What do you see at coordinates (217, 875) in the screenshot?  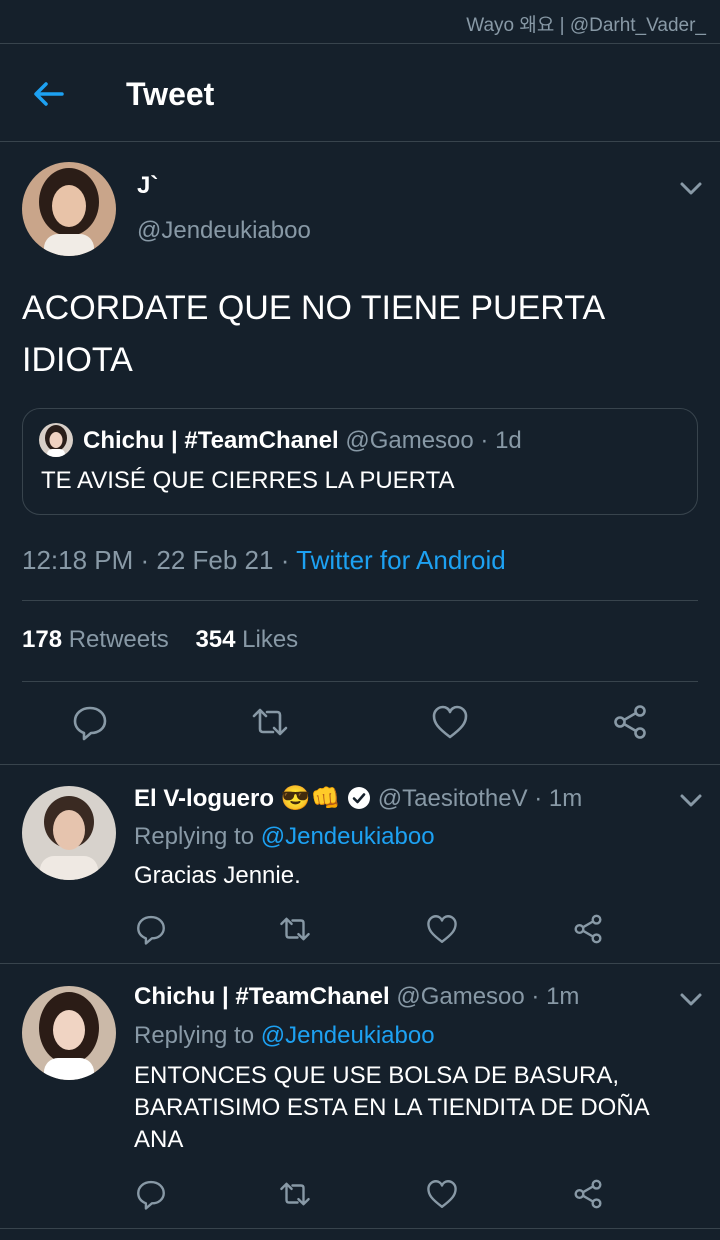 I see `reply-text: Gracias Jennie.` at bounding box center [217, 875].